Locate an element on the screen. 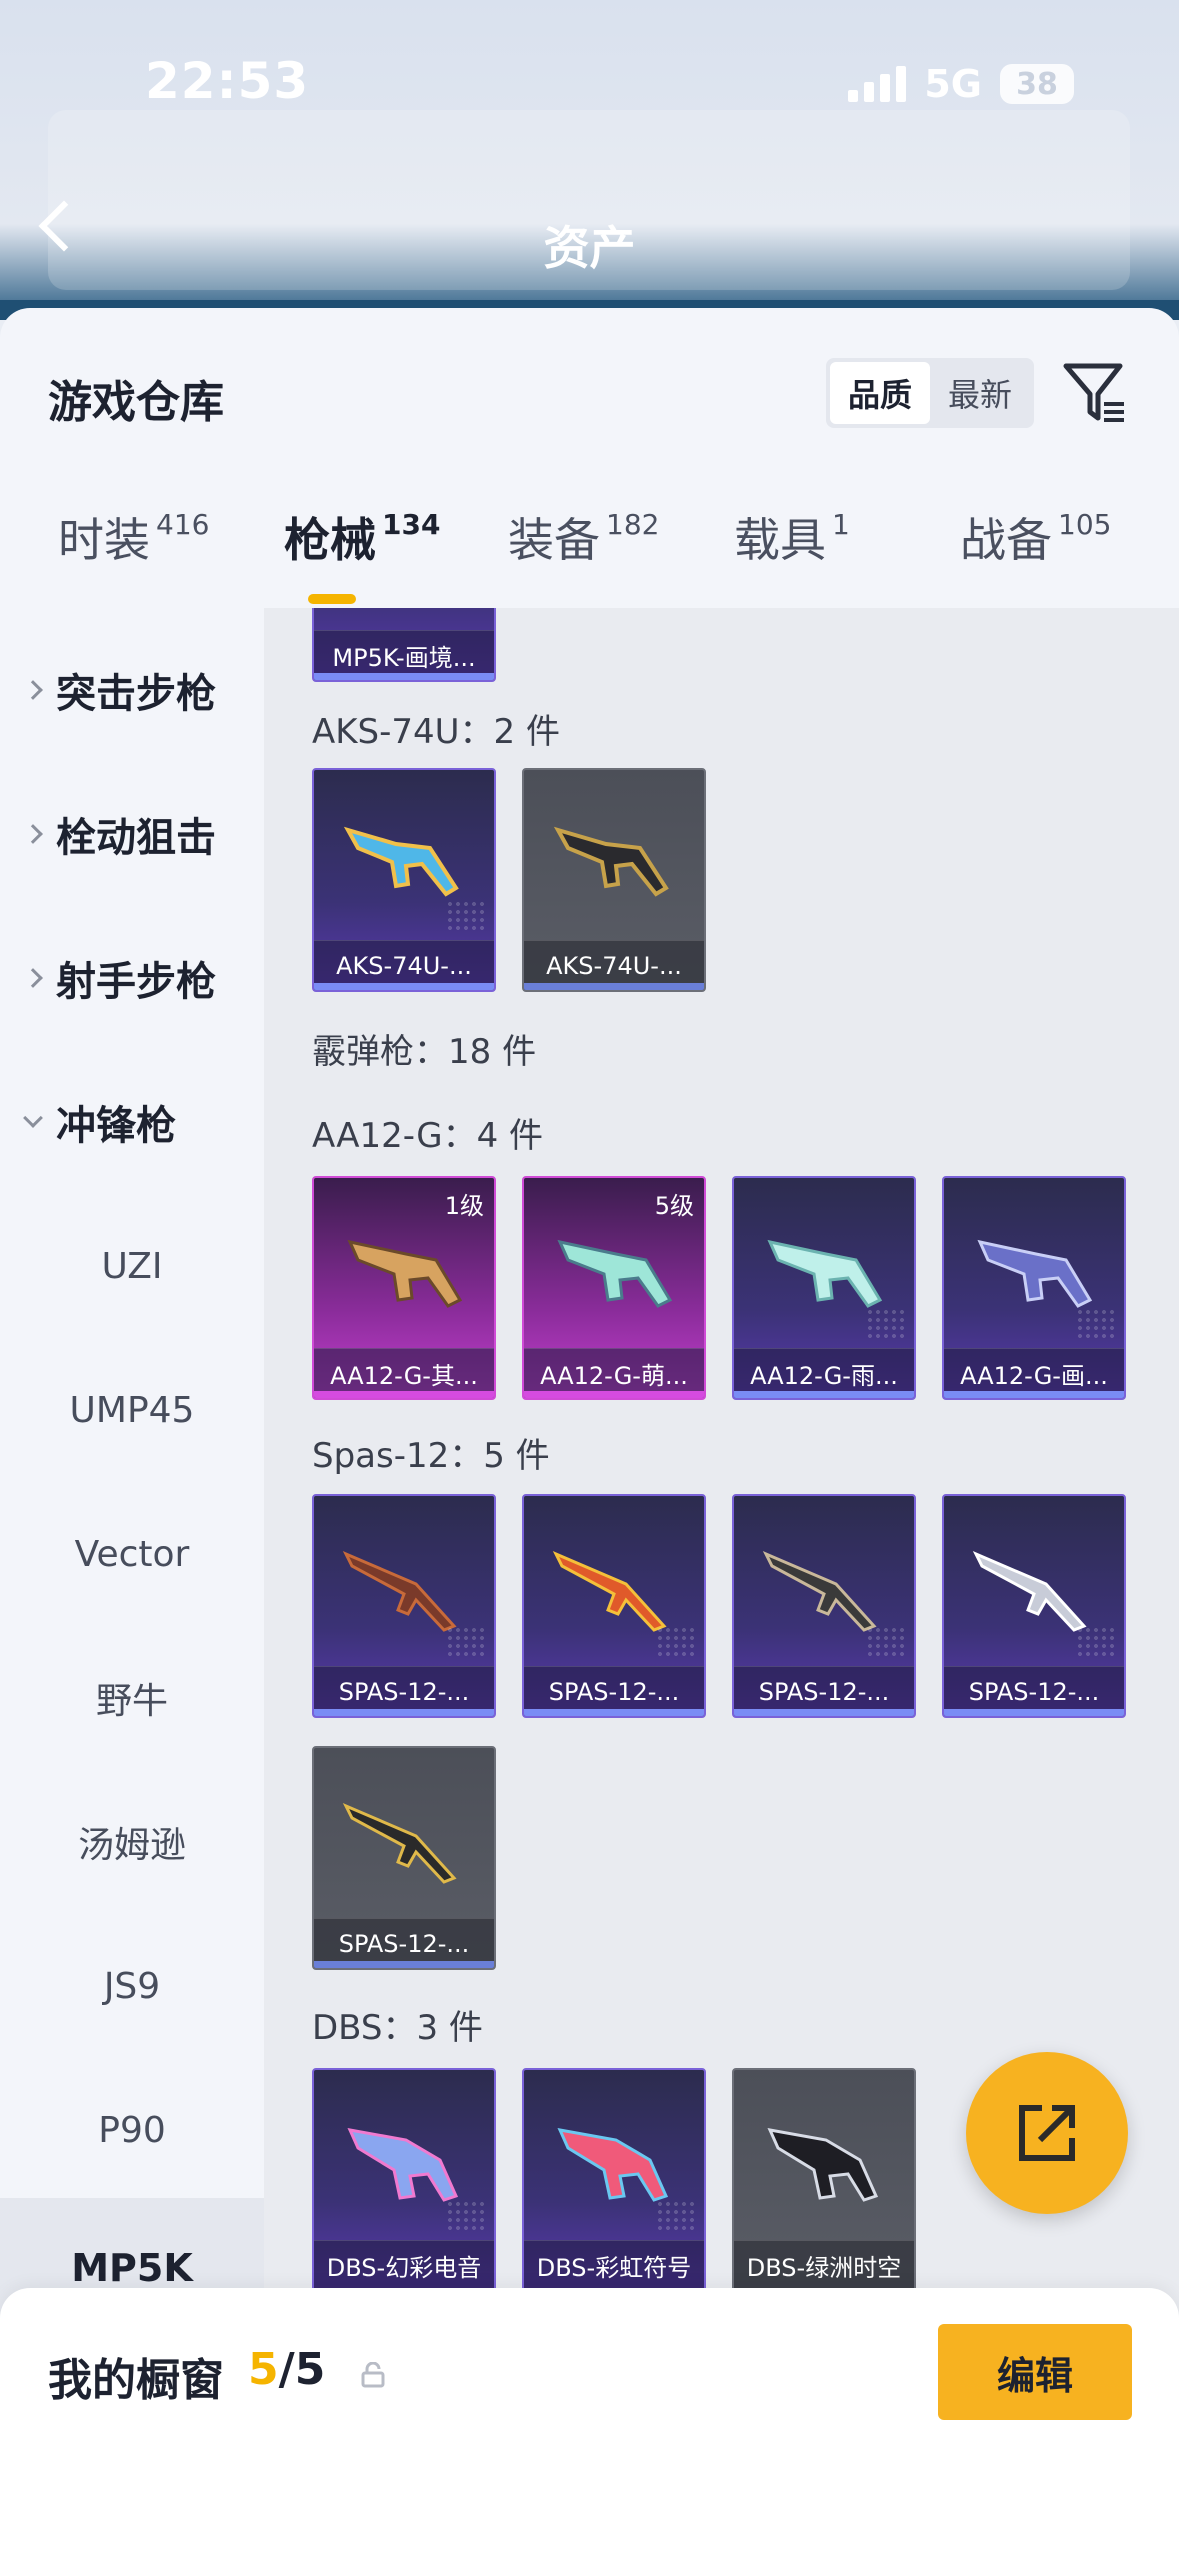 This screenshot has width=1179, height=2556. status-indicators: 5G 38 is located at coordinates (961, 84).